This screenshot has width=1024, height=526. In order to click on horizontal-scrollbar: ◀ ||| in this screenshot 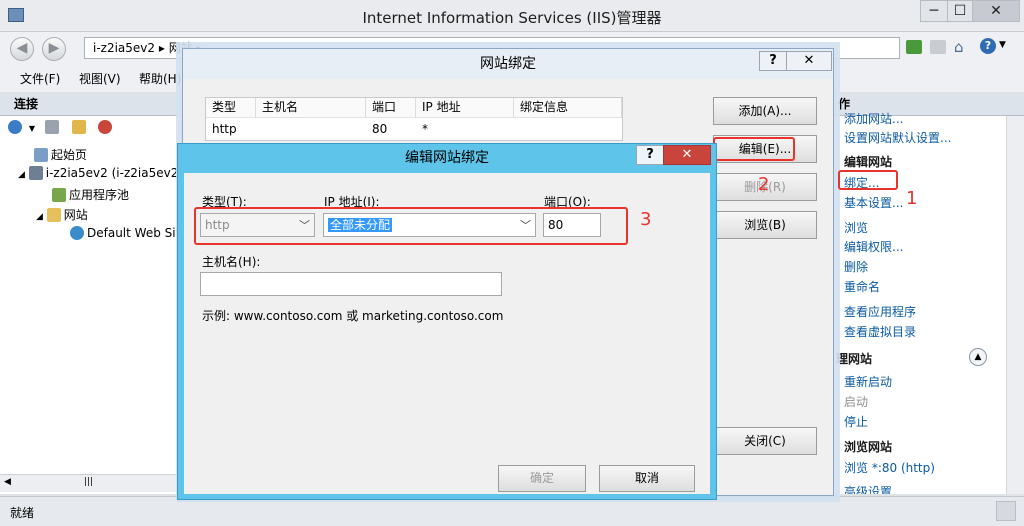, I will do `click(91, 483)`.